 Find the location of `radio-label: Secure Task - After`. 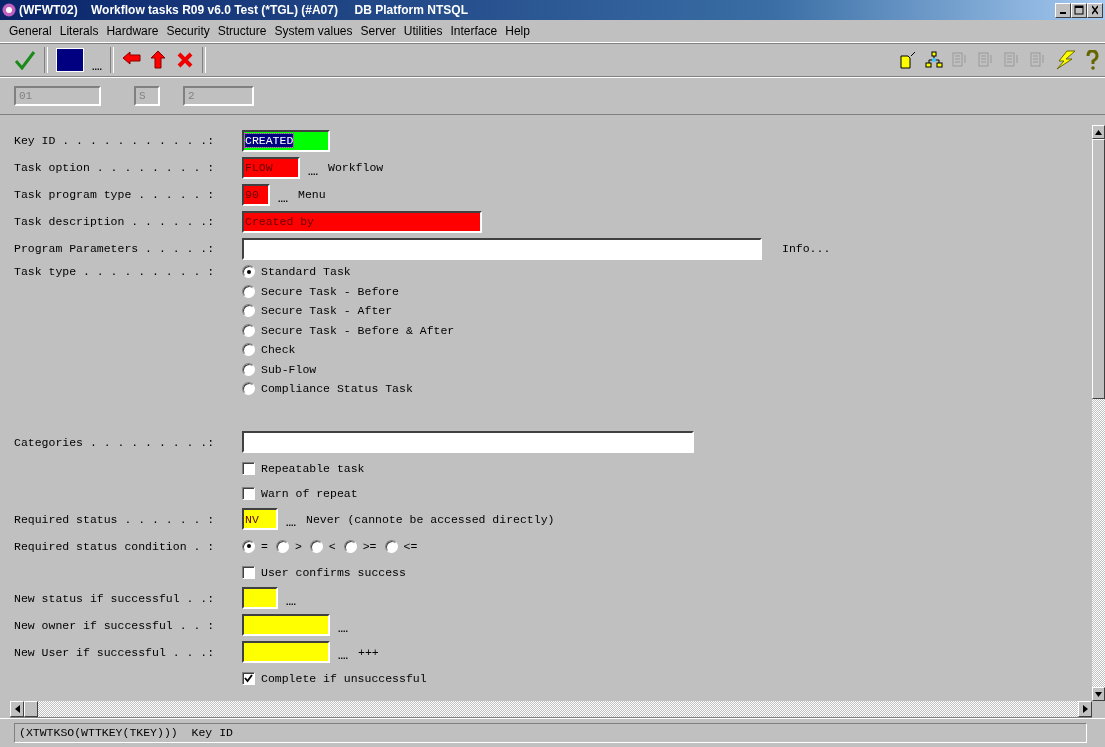

radio-label: Secure Task - After is located at coordinates (327, 311).